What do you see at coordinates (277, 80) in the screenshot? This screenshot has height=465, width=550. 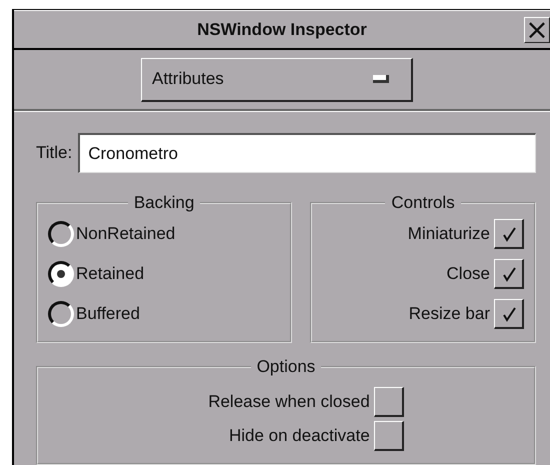 I see `popup-button: Attributes` at bounding box center [277, 80].